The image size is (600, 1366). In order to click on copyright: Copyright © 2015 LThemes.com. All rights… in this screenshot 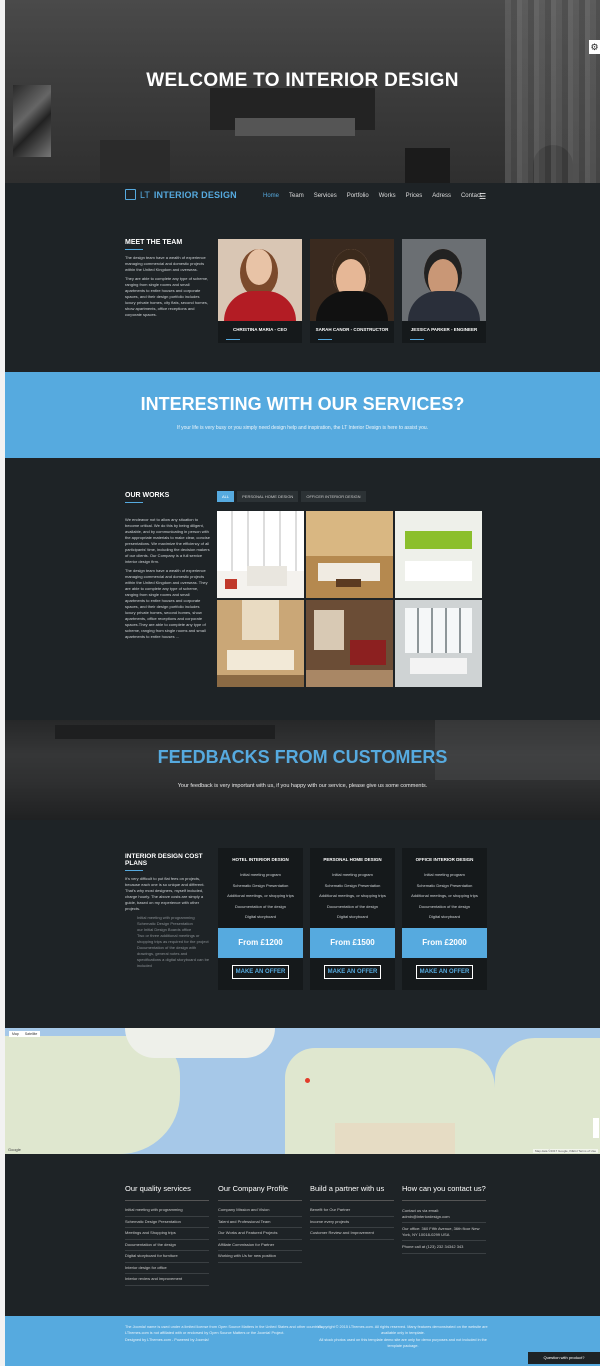, I will do `click(403, 1330)`.